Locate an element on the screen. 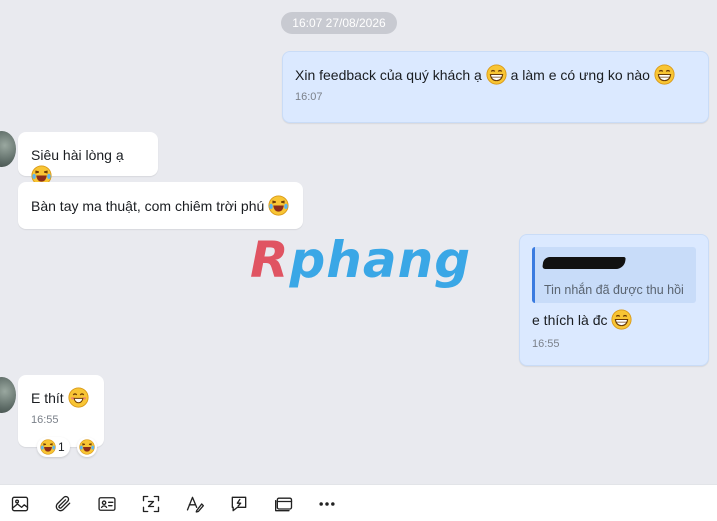 The image size is (717, 521). add-reaction-button is located at coordinates (87, 447).